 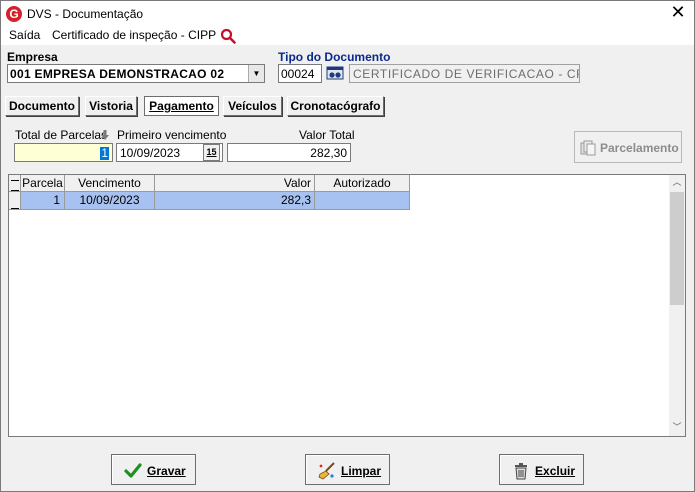 I want to click on tab-vistoria: Vistoria, so click(x=111, y=106).